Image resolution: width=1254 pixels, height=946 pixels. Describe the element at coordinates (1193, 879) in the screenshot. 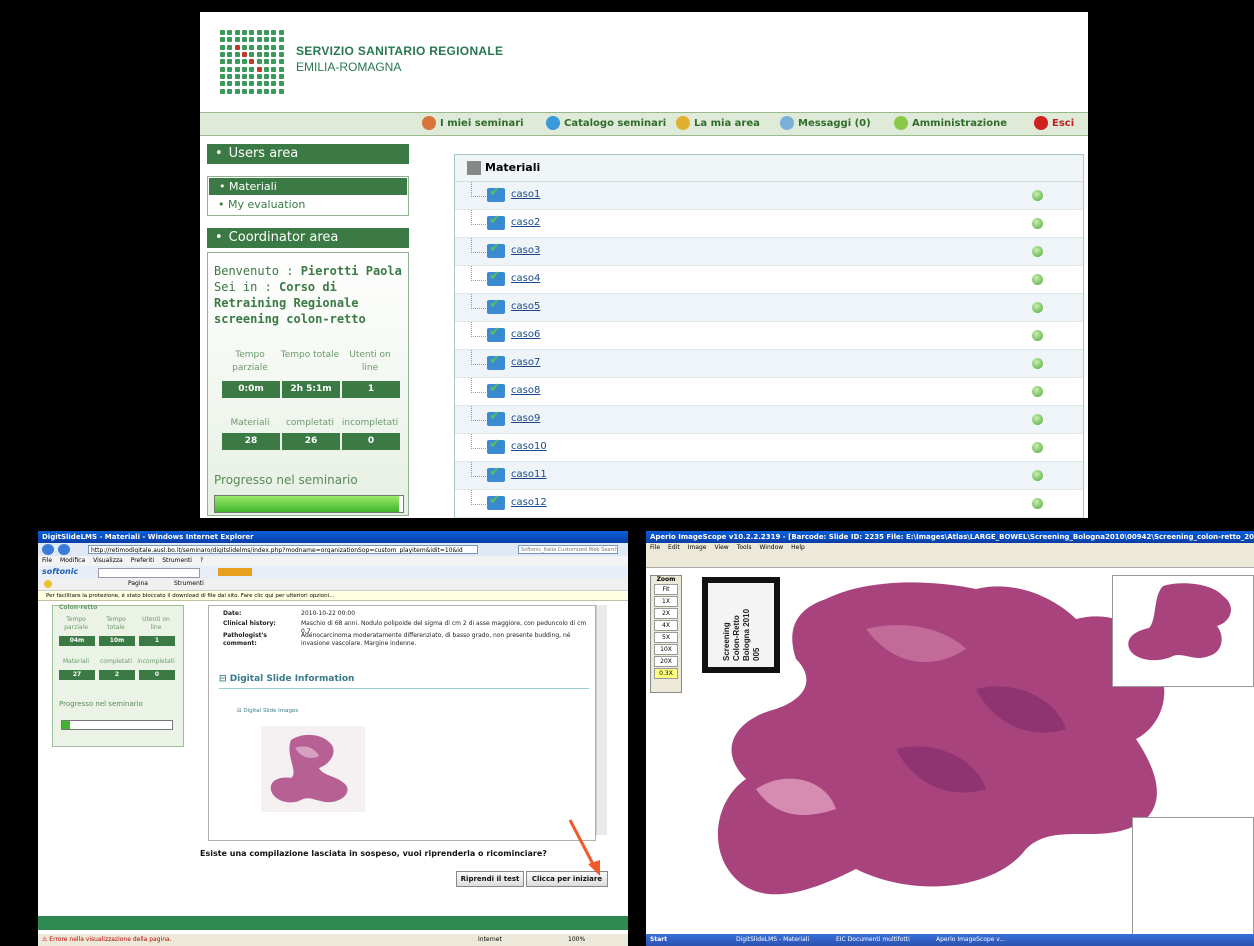

I see `overview-panel` at that location.